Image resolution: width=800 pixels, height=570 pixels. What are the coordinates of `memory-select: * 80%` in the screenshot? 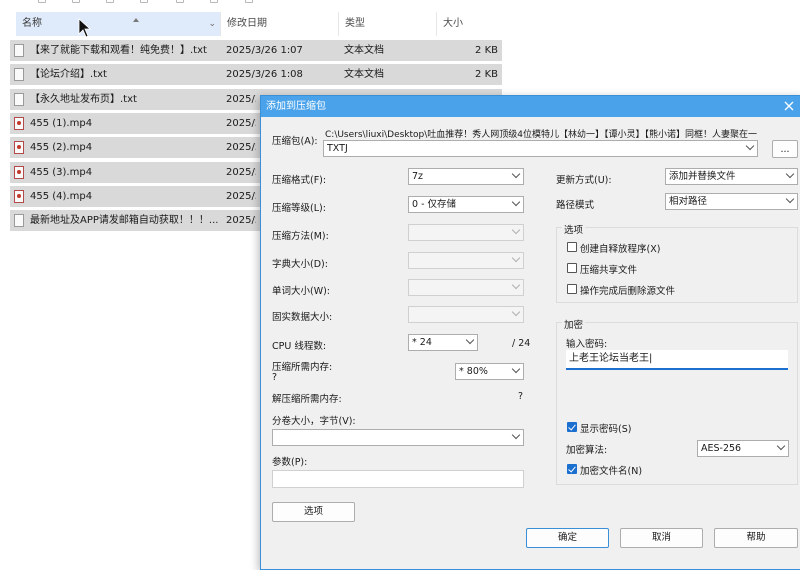 It's located at (489, 371).